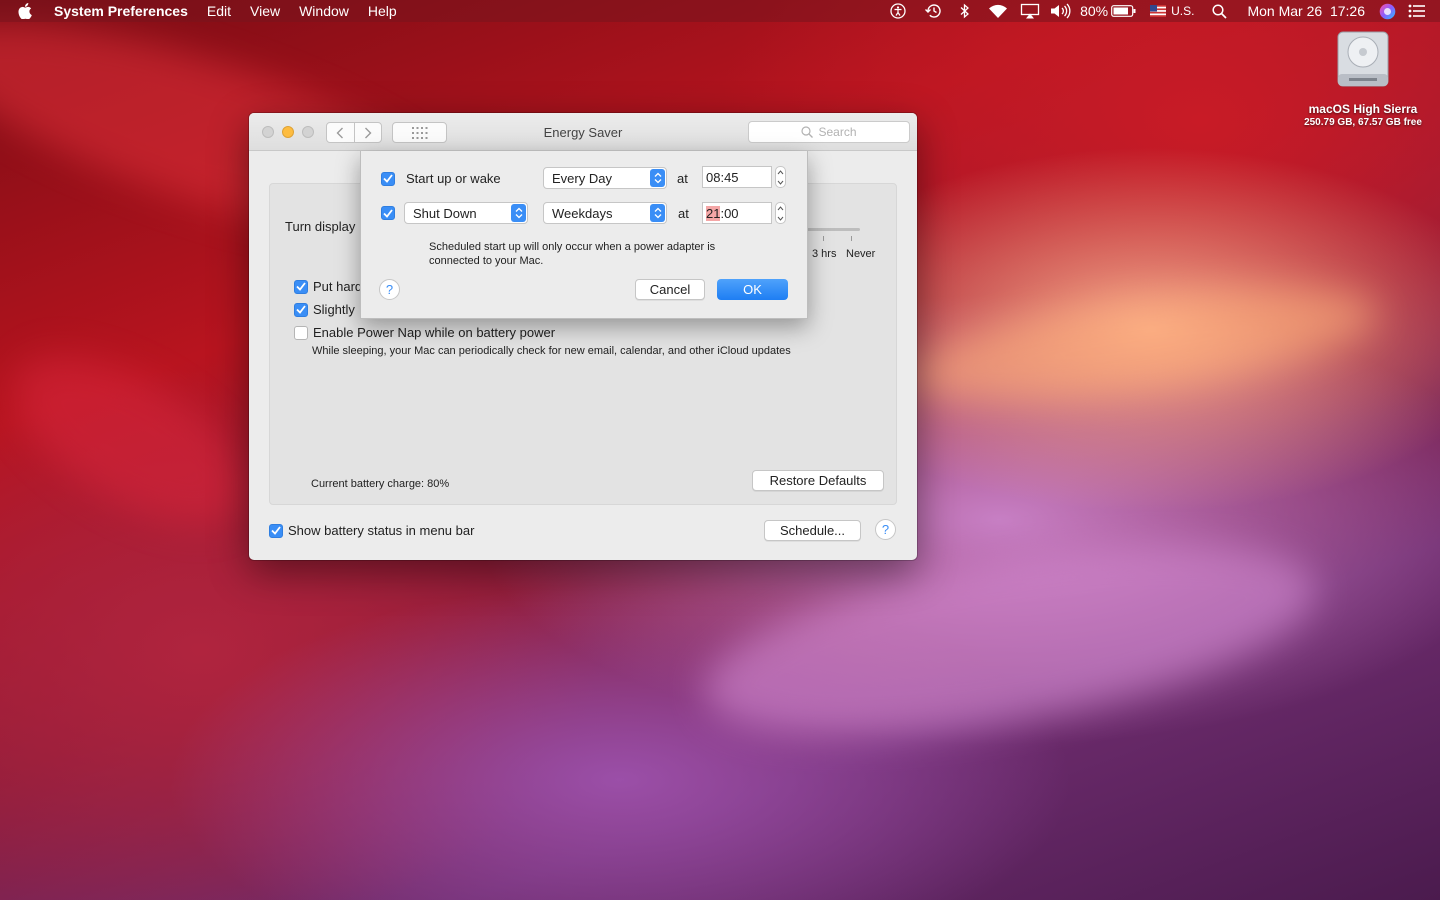 The height and width of the screenshot is (900, 1440). I want to click on search-field: Search, so click(829, 132).